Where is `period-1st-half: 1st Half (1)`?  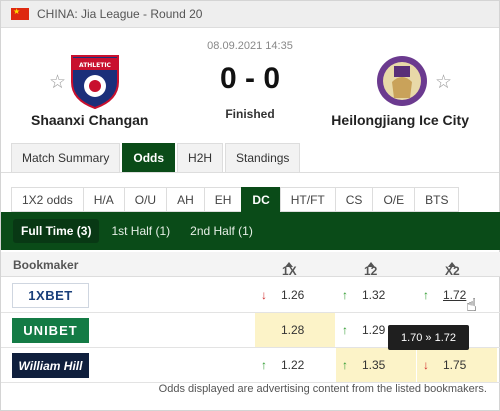
period-1st-half: 1st Half (1) is located at coordinates (140, 231).